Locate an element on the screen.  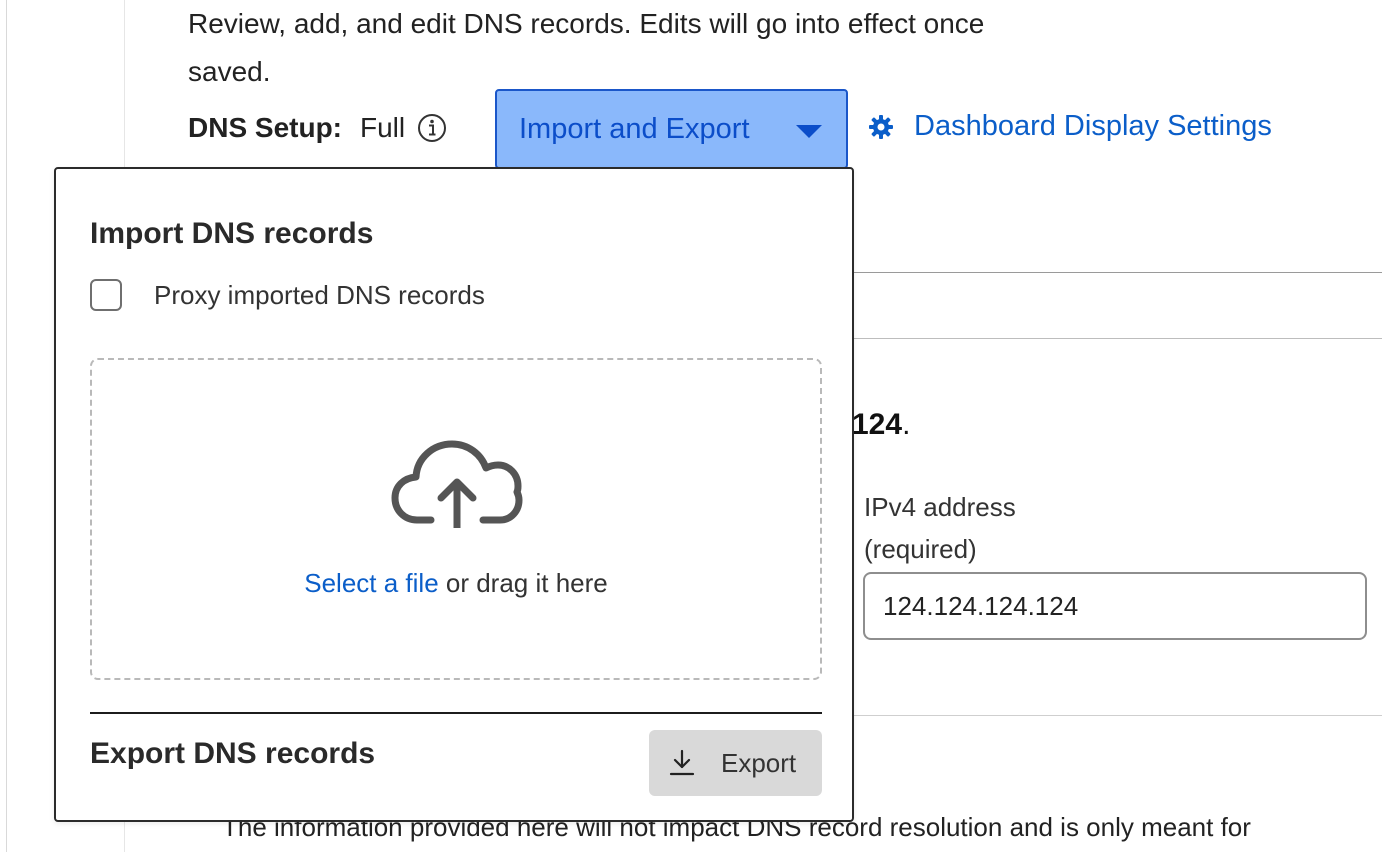
gutter-divider is located at coordinates (6, 426).